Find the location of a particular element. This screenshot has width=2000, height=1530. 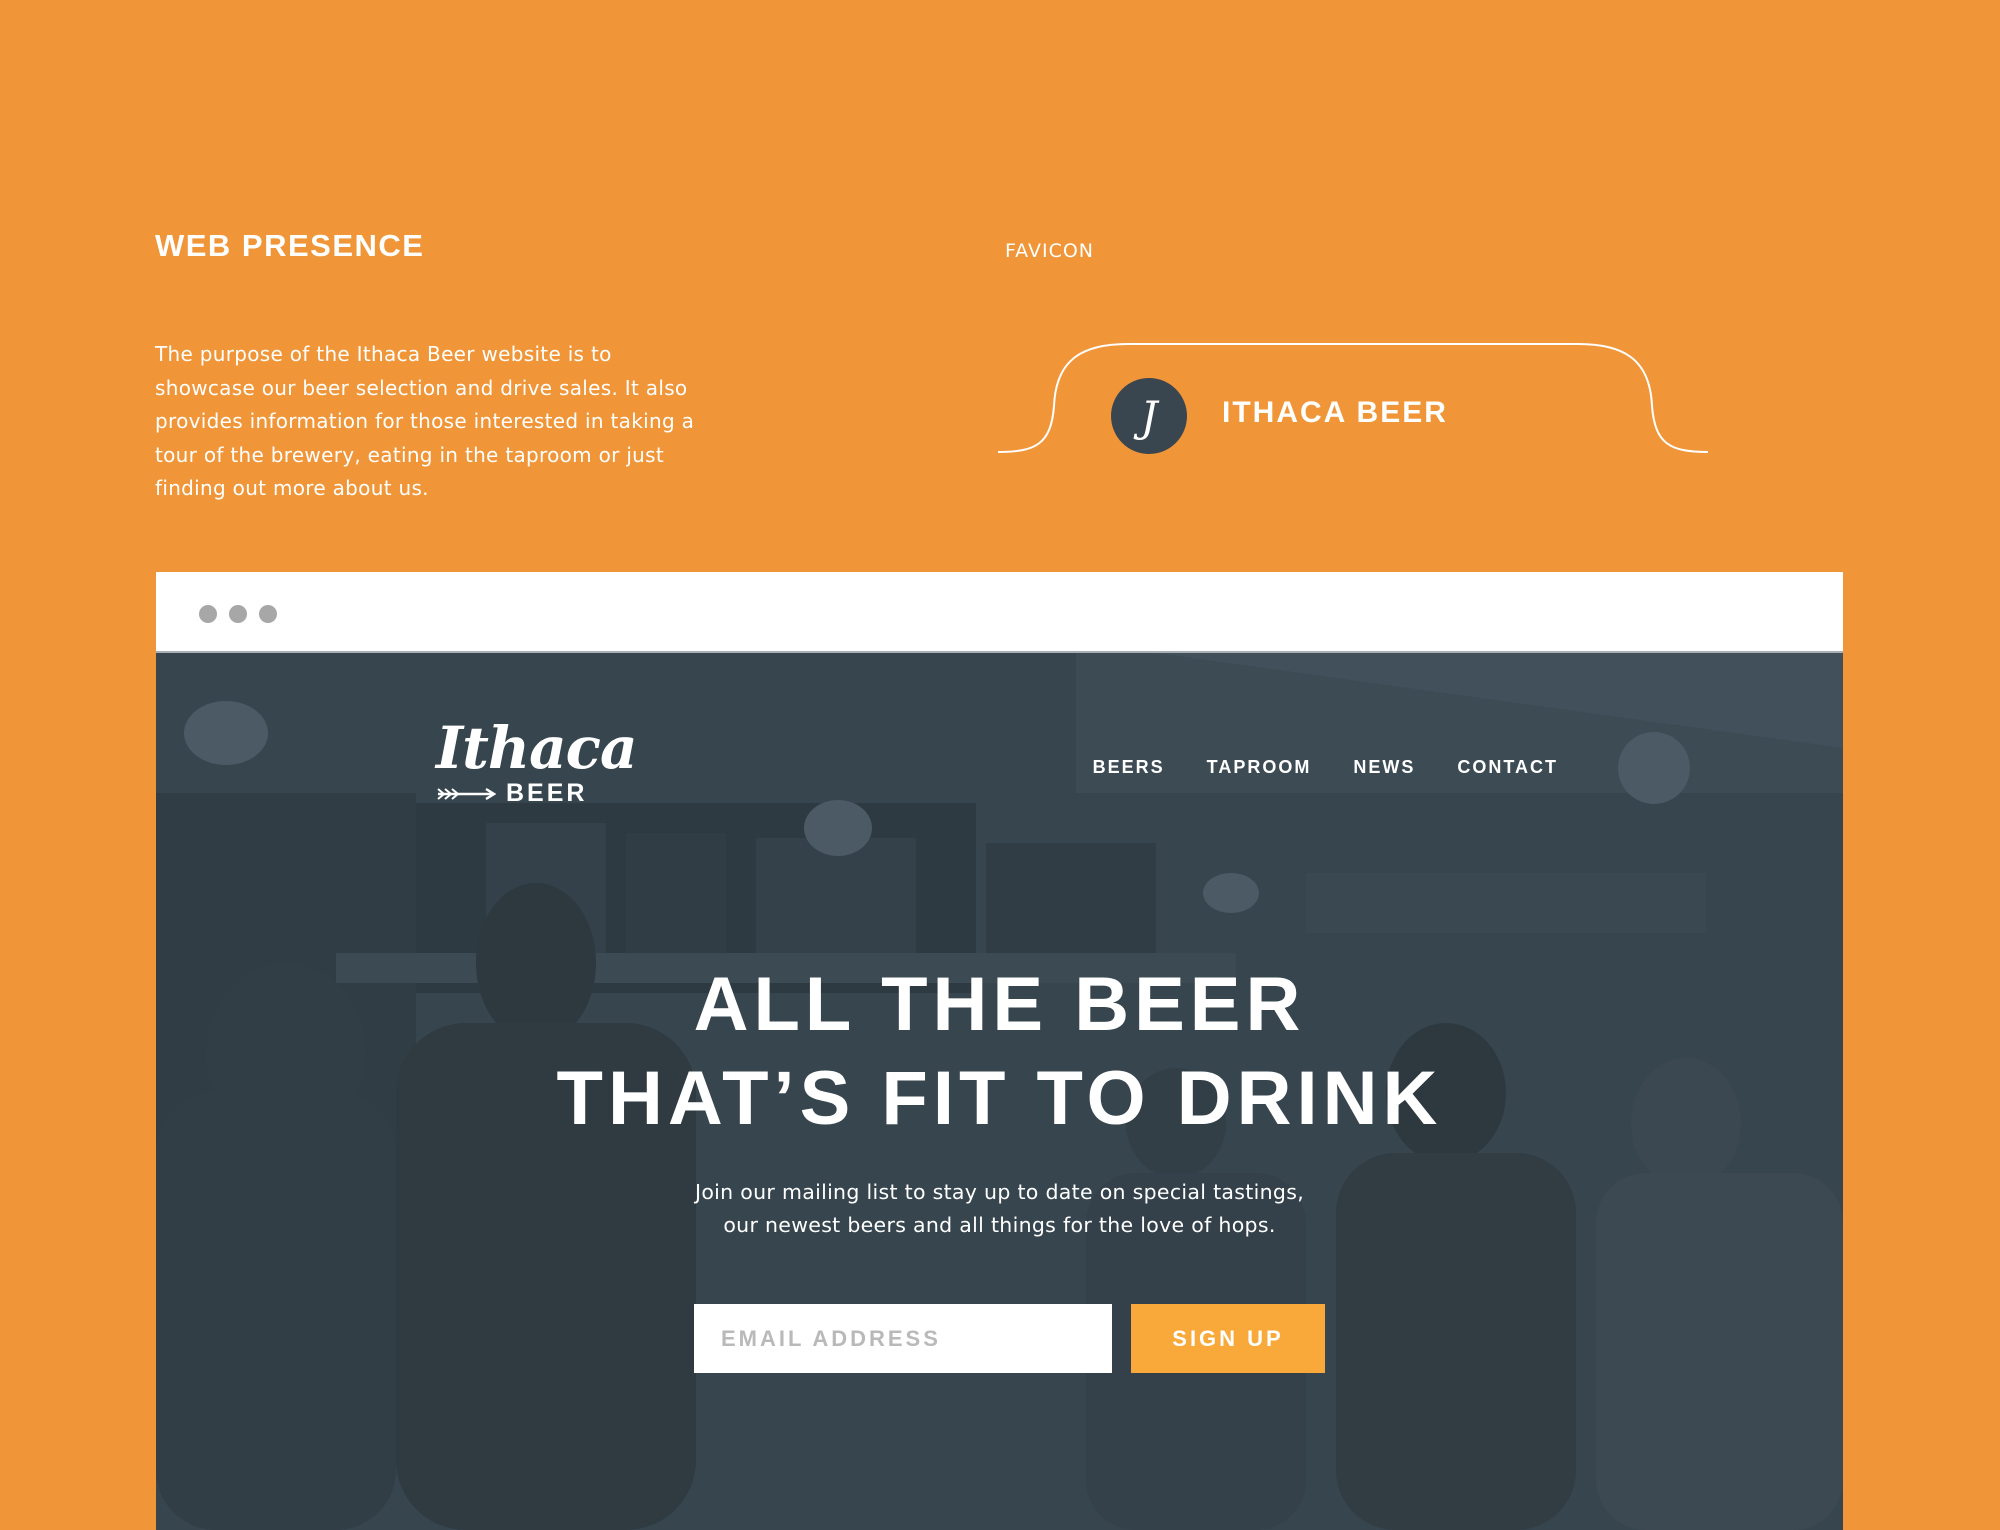

nav-contact: CONTACT is located at coordinates (1507, 767).